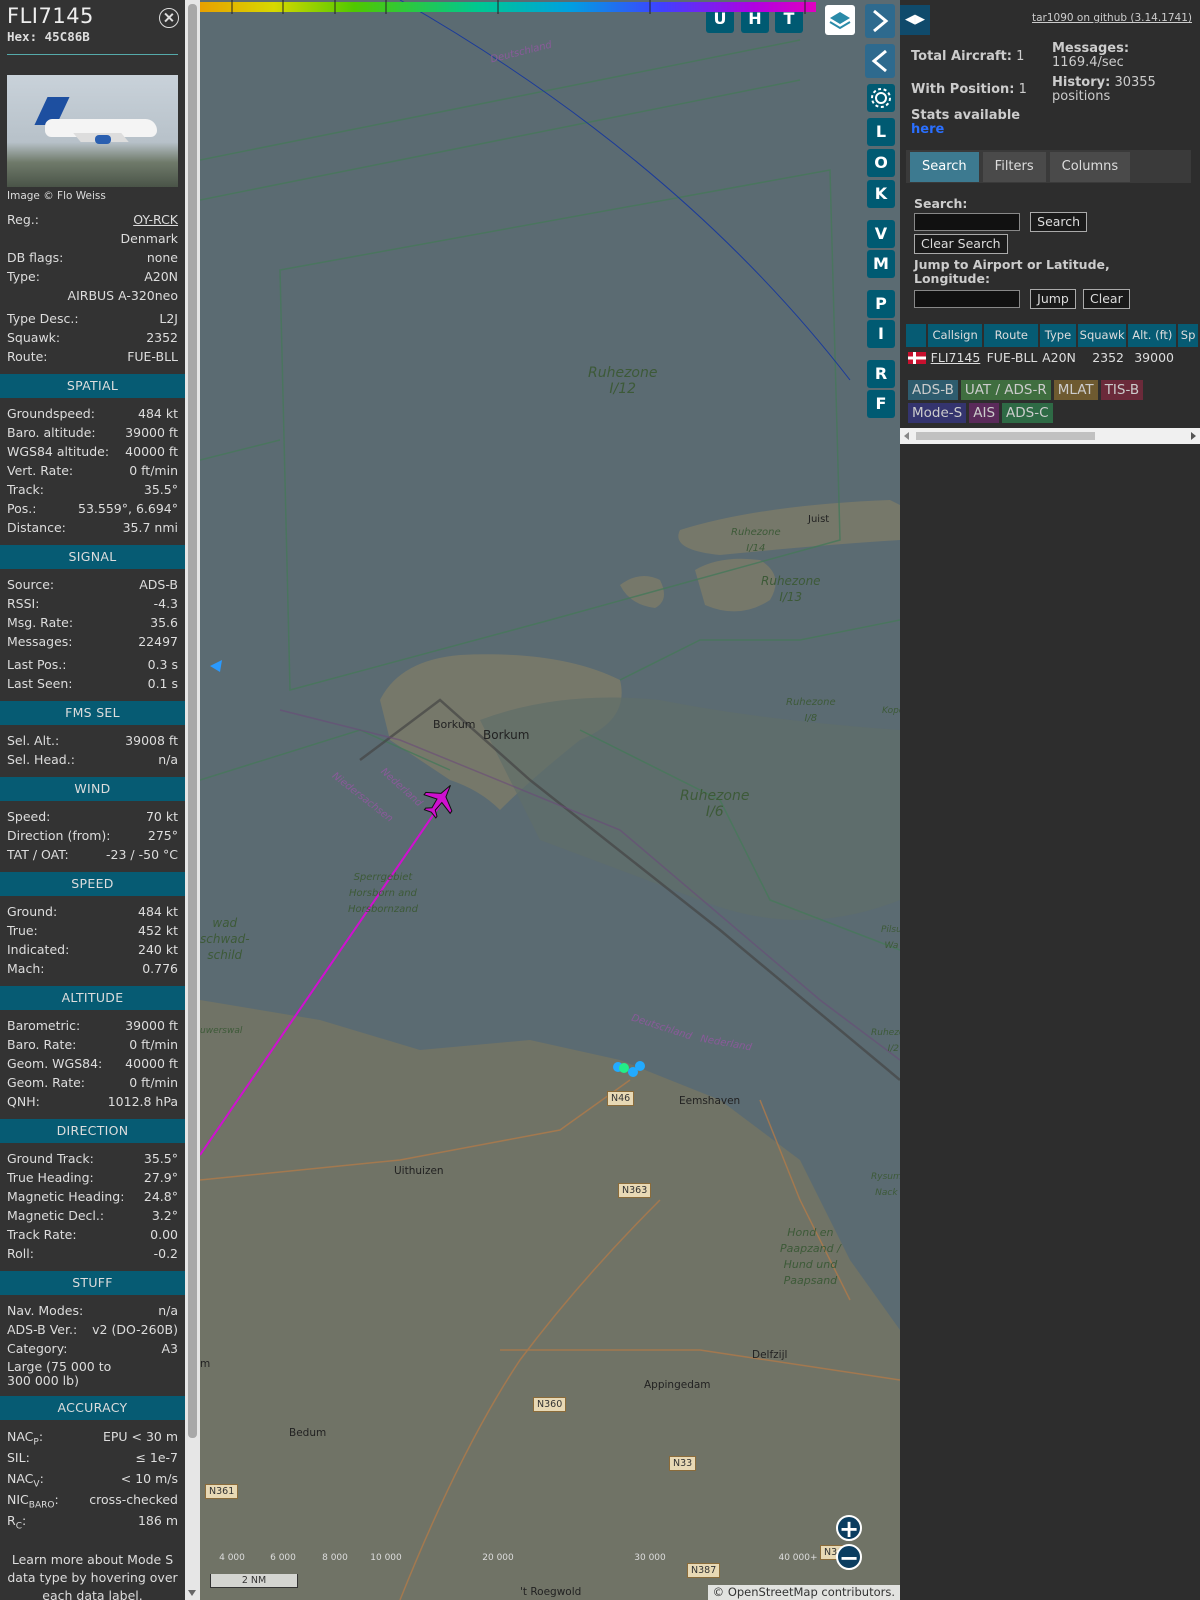  I want to click on info-row-label: Messages:, so click(40, 641).